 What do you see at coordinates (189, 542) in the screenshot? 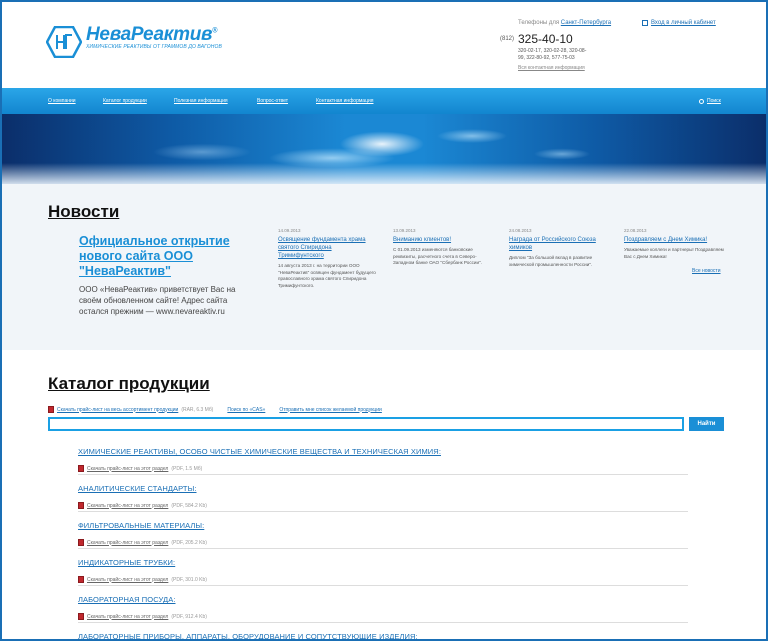
I see `file-size: (PDF, 205.2 Kb)` at bounding box center [189, 542].